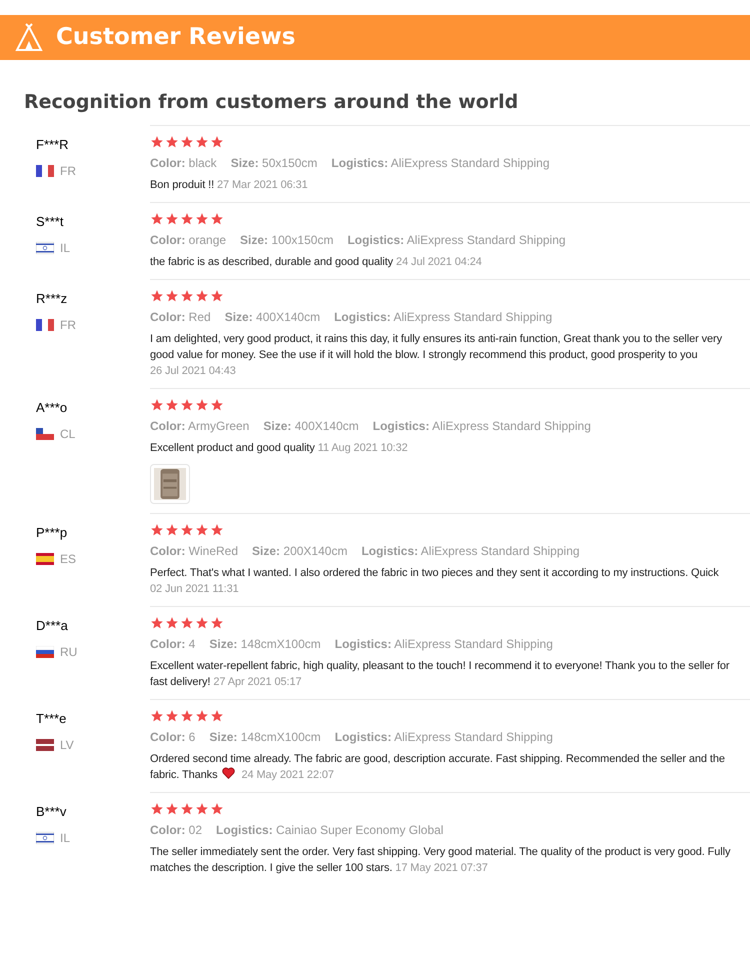  I want to click on reviewer-name: P***p, so click(52, 533).